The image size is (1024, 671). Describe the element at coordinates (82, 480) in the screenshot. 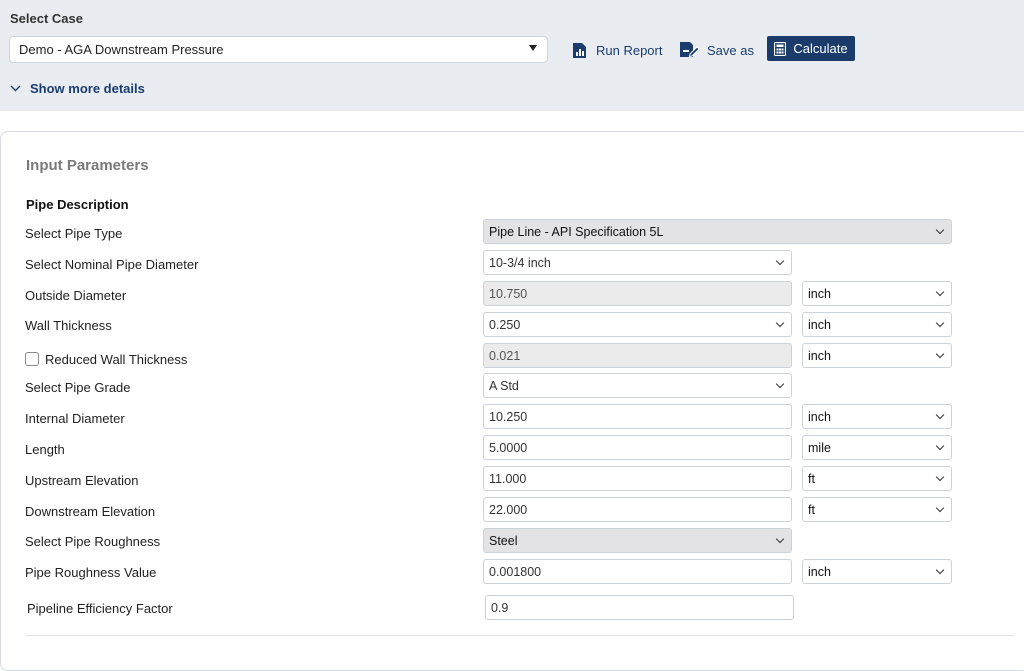

I see `row-label-upstream-elevation: Upstream Elevation` at that location.